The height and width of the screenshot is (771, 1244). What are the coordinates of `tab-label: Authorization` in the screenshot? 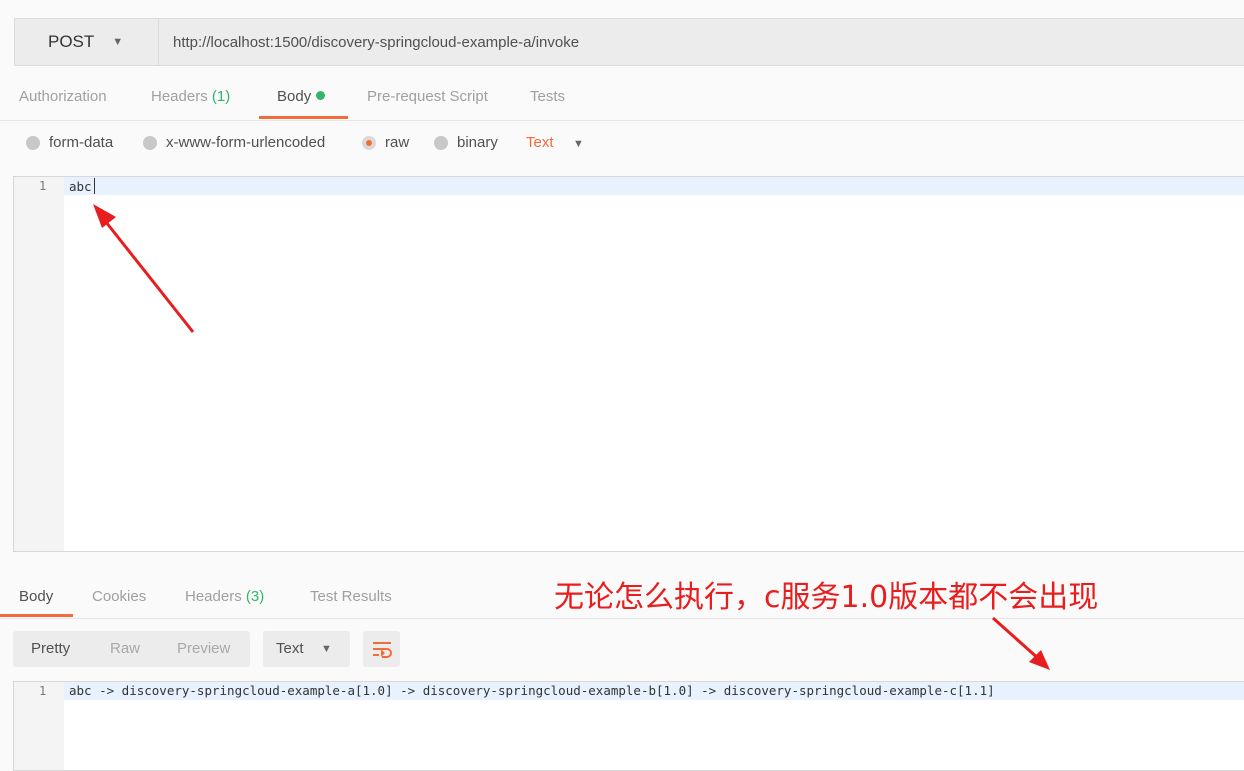 It's located at (63, 96).